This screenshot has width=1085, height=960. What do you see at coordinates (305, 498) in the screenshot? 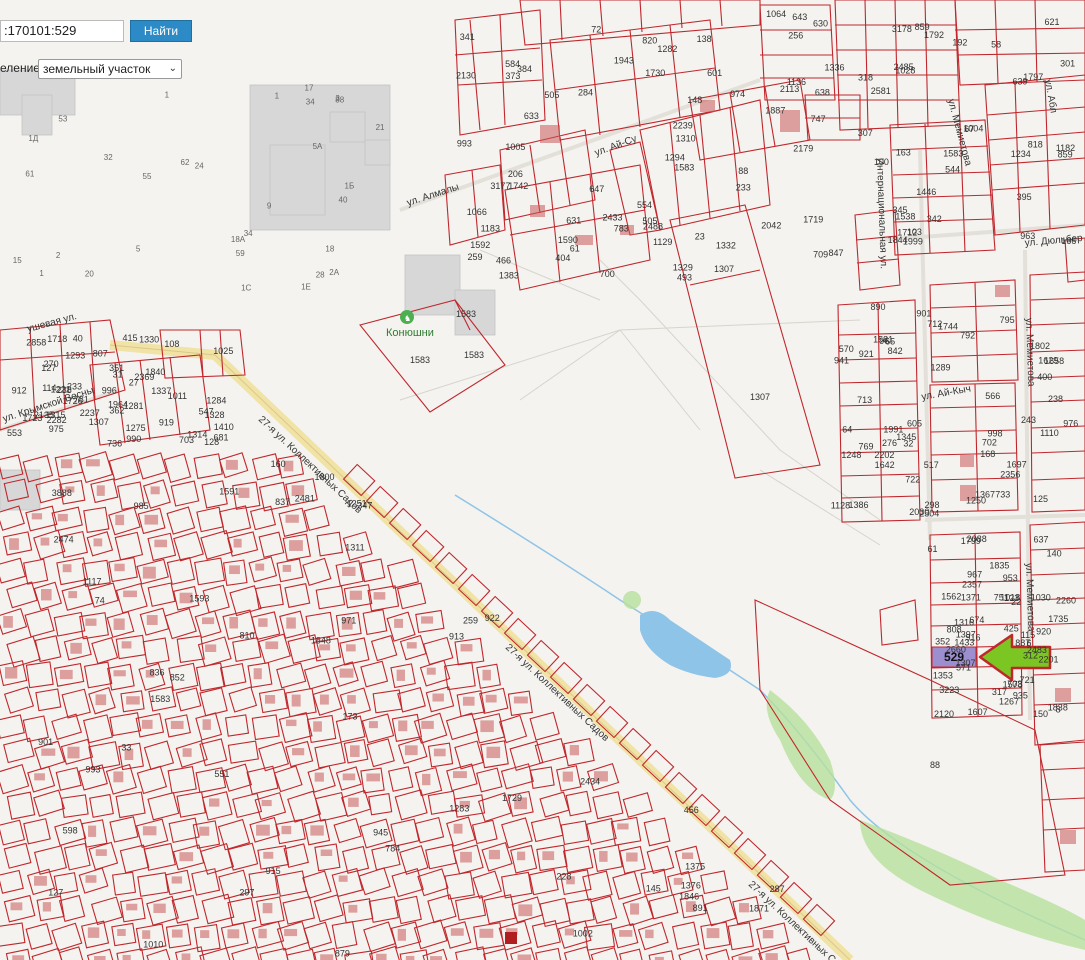
I see `parcel-number: 2481` at bounding box center [305, 498].